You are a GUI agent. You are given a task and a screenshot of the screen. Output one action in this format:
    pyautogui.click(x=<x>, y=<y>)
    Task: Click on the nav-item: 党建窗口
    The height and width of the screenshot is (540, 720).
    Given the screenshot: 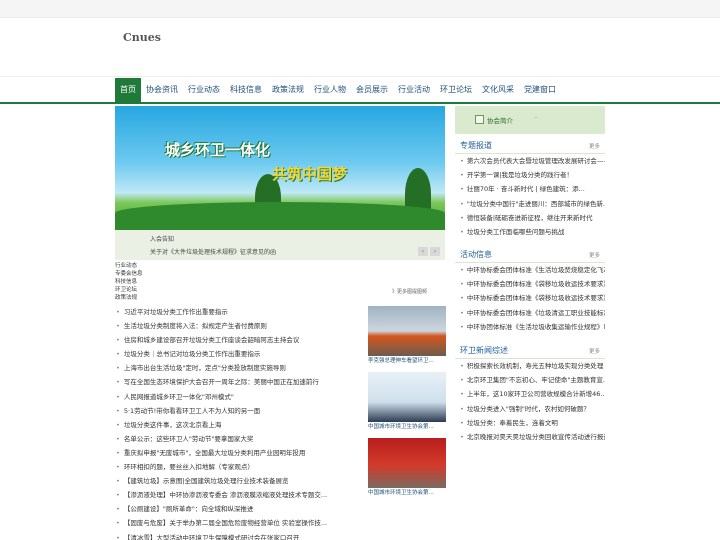 What is the action you would take?
    pyautogui.click(x=540, y=90)
    